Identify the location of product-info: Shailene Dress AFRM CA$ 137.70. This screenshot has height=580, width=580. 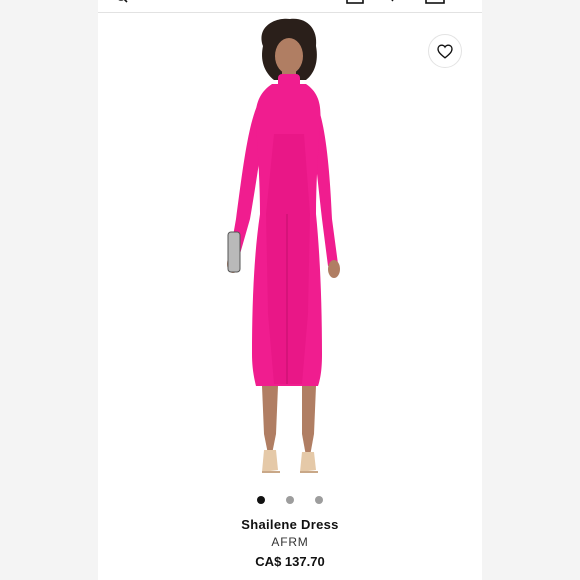
(290, 543).